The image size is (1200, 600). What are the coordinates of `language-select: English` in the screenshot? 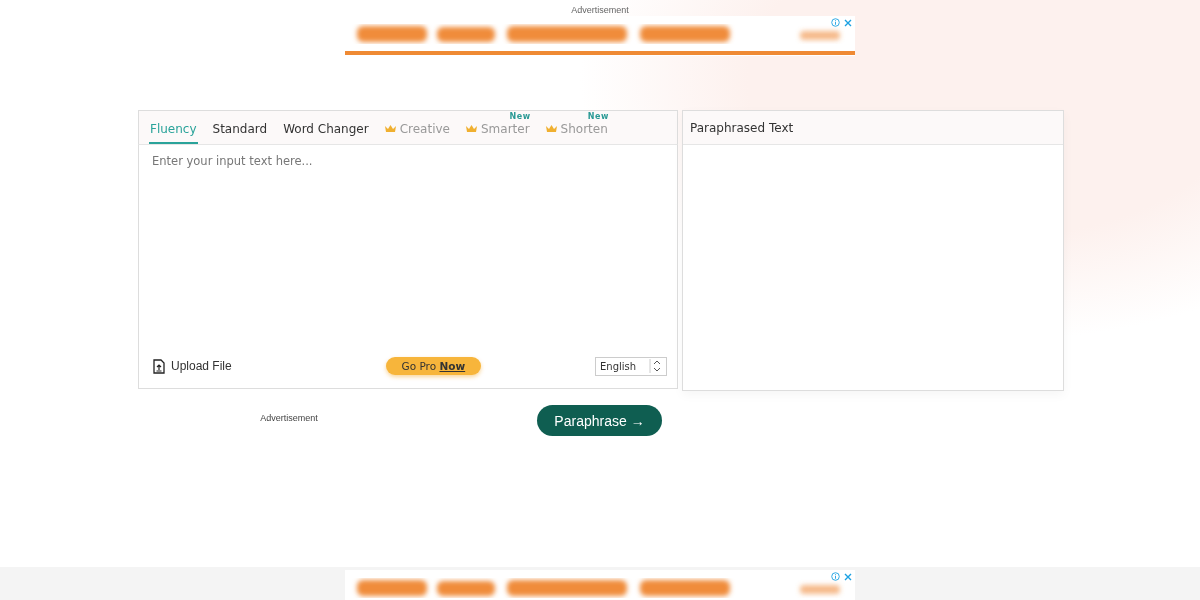 It's located at (631, 366).